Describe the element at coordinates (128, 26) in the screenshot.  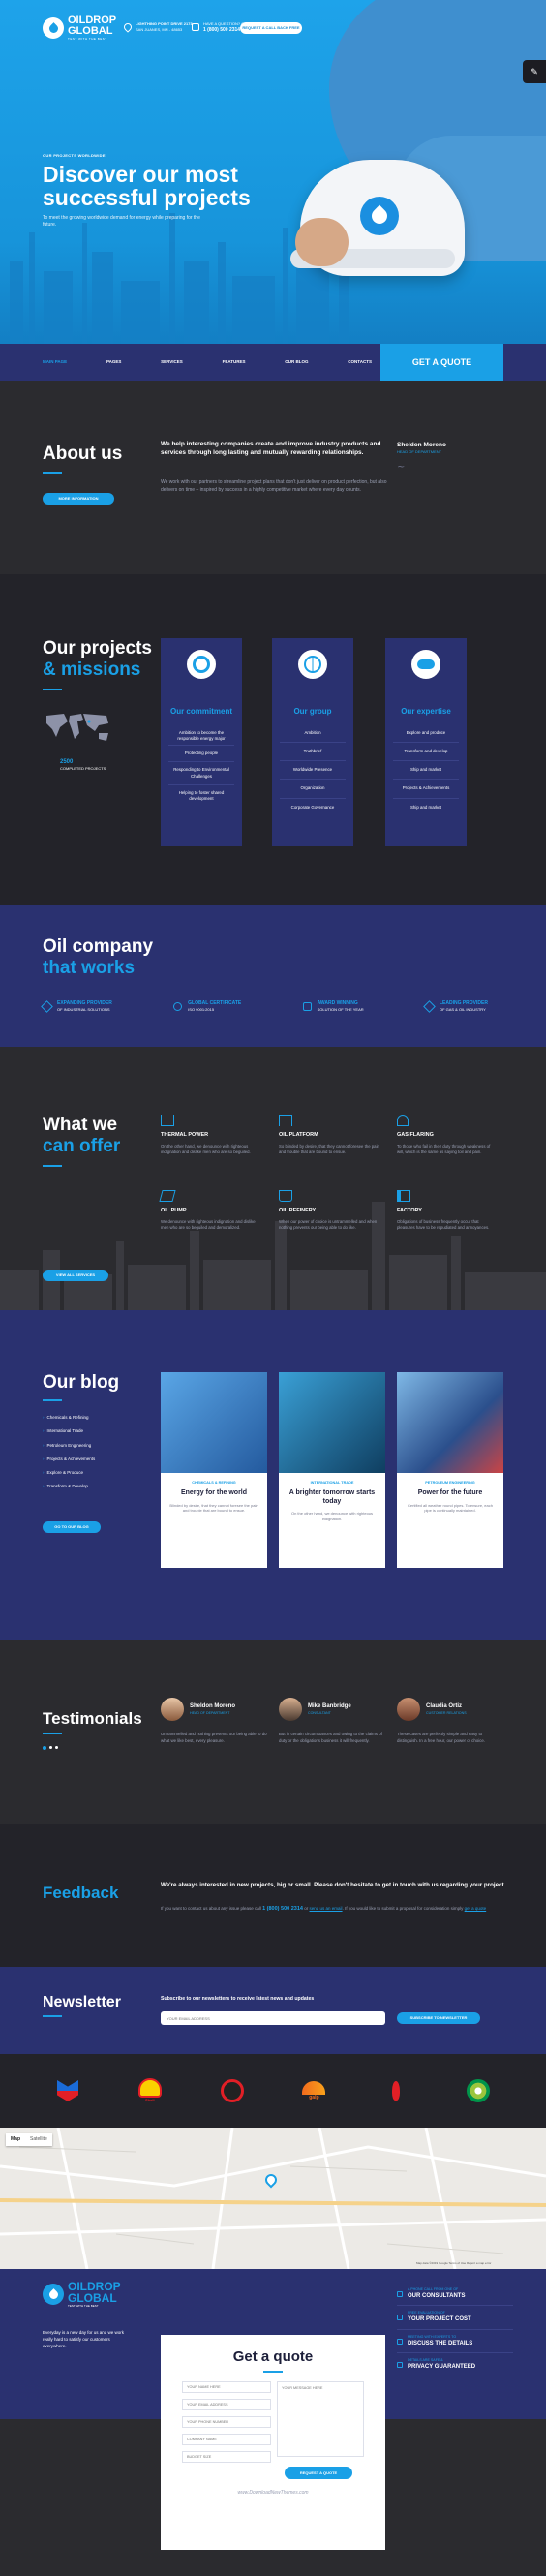
I see `location-pin-icon` at that location.